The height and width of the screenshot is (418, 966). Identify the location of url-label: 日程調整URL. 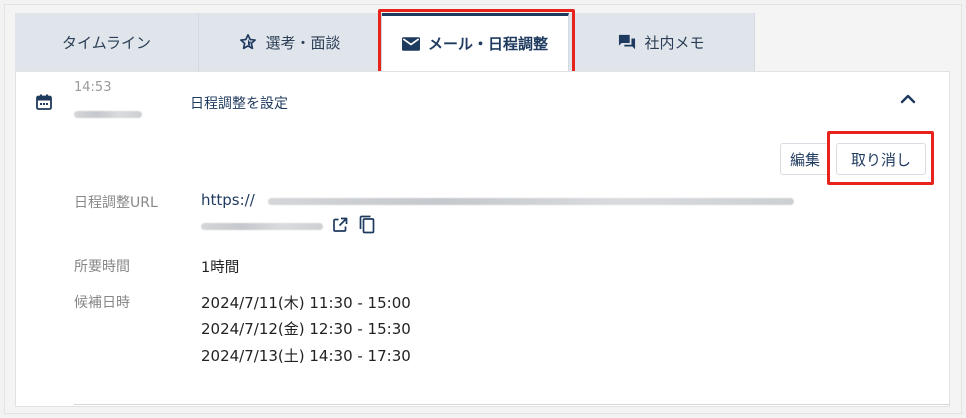
(116, 203).